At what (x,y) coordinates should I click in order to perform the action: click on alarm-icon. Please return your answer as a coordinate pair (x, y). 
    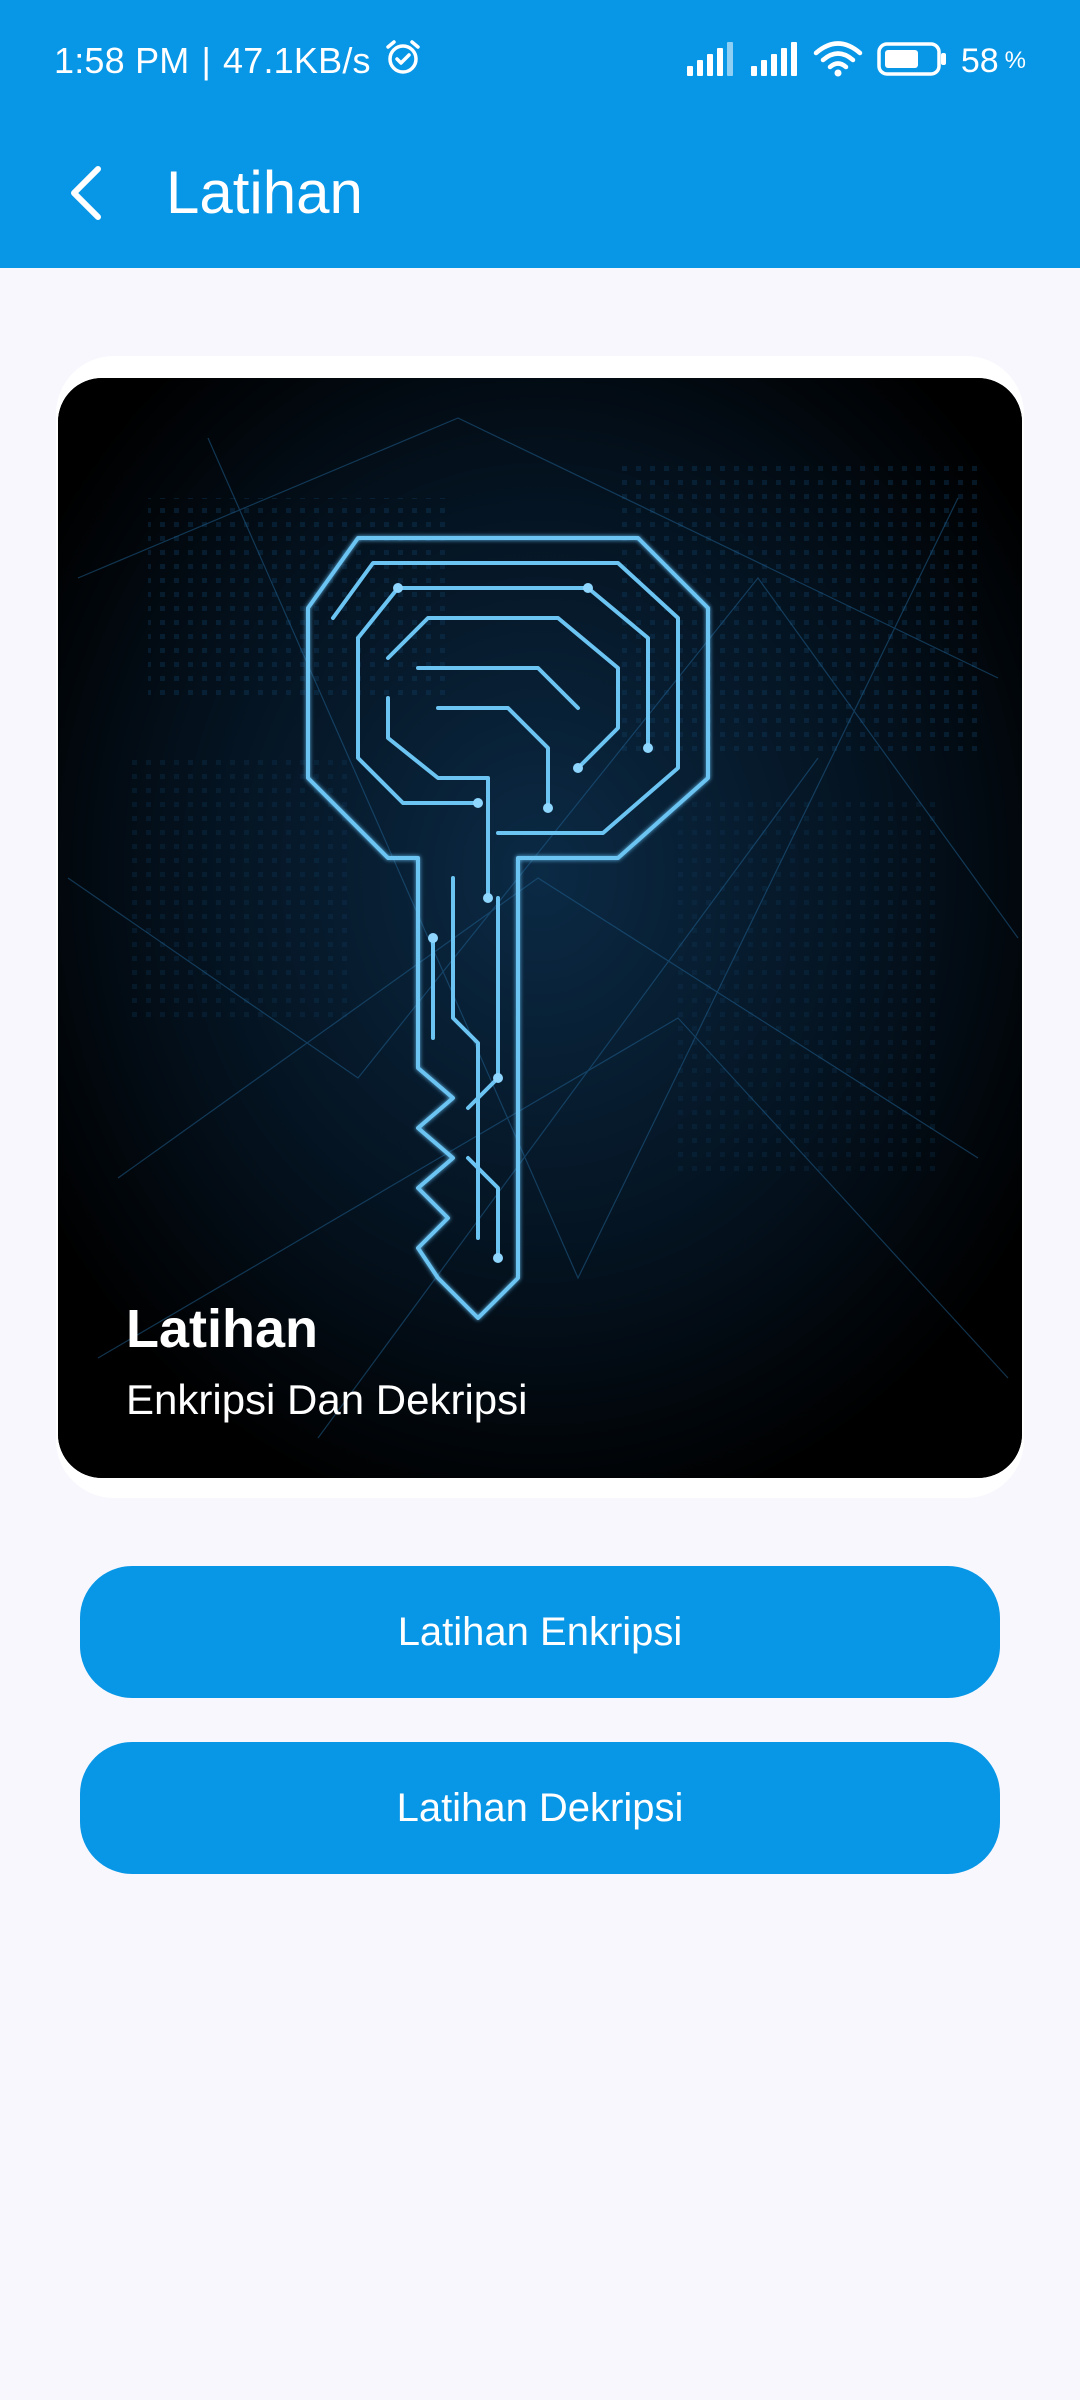
    Looking at the image, I should click on (403, 61).